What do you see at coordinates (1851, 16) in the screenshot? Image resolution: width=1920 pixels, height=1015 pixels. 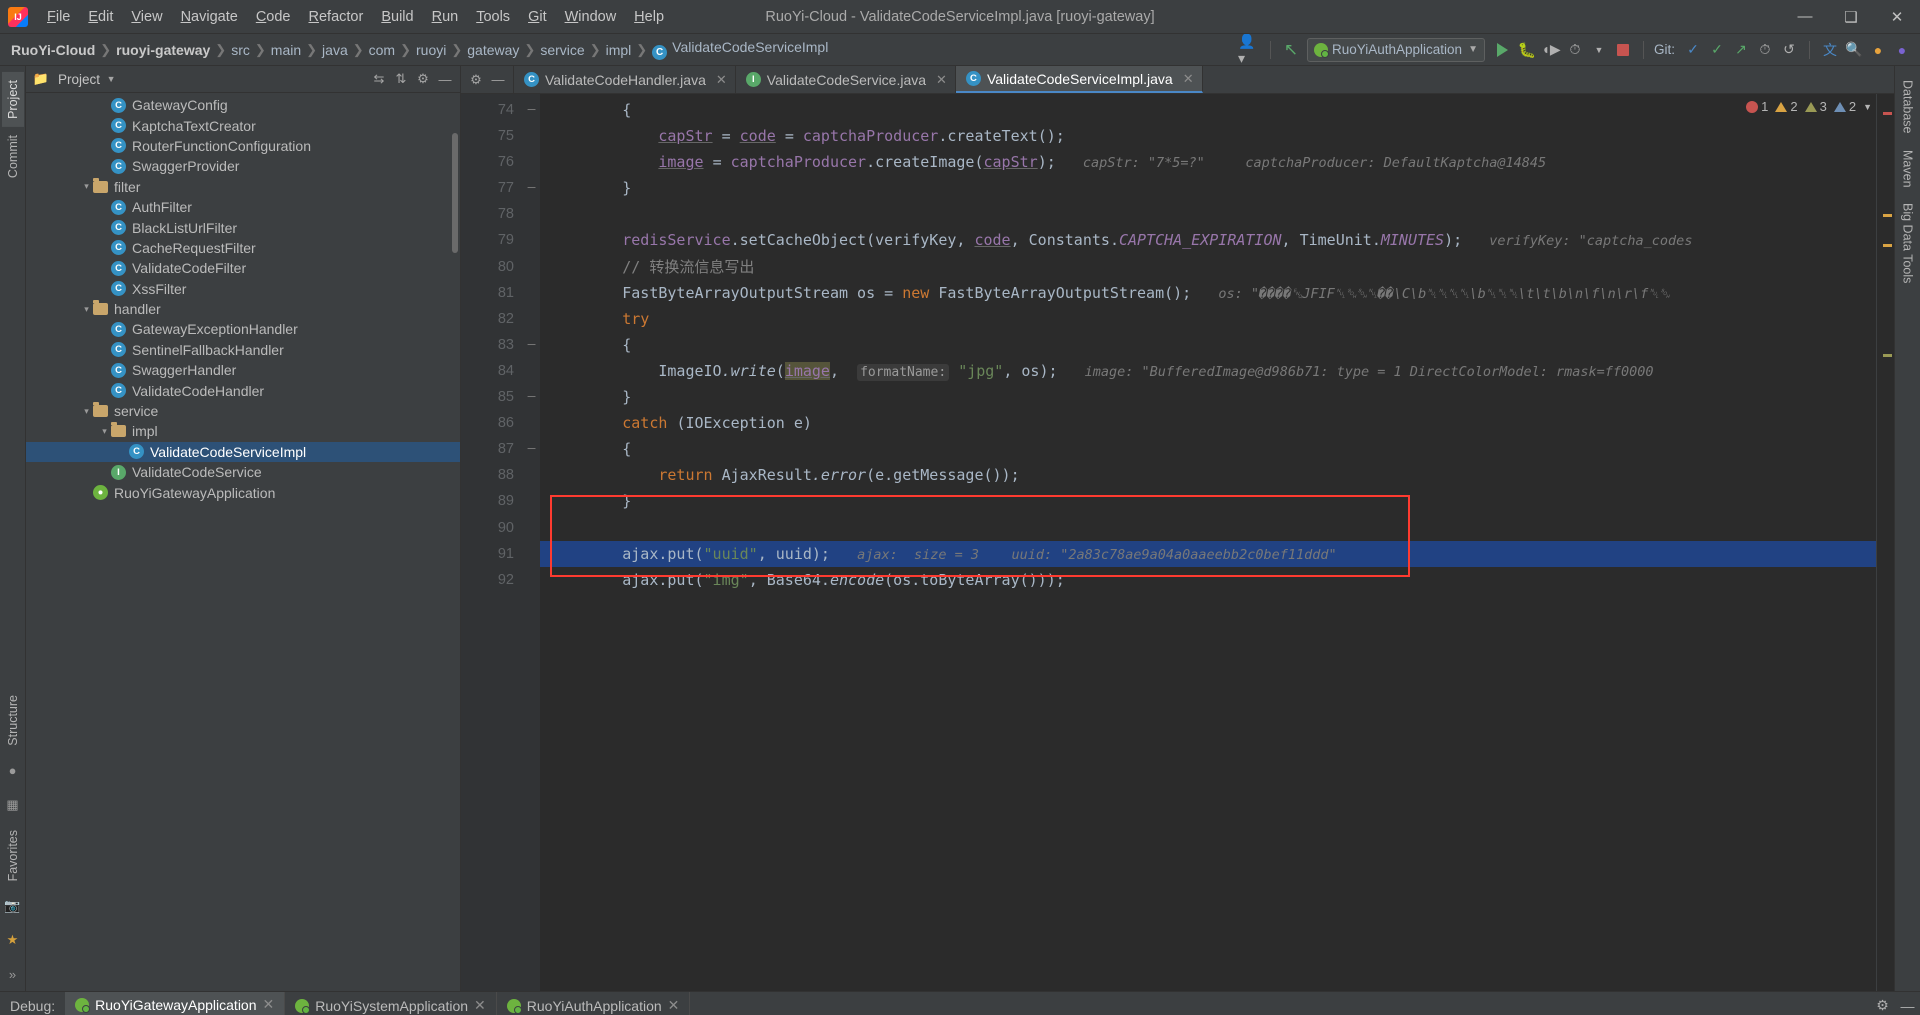 I see `maximize-button: ❑` at bounding box center [1851, 16].